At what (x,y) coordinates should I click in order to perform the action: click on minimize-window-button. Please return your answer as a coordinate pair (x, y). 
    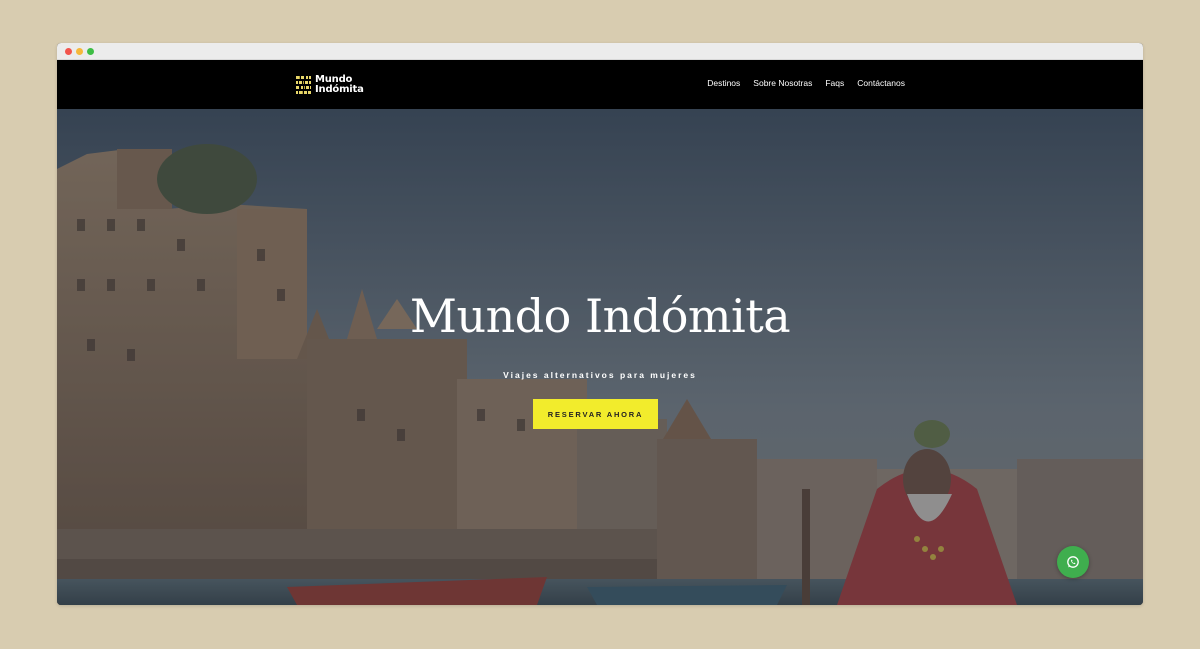
    Looking at the image, I should click on (79, 51).